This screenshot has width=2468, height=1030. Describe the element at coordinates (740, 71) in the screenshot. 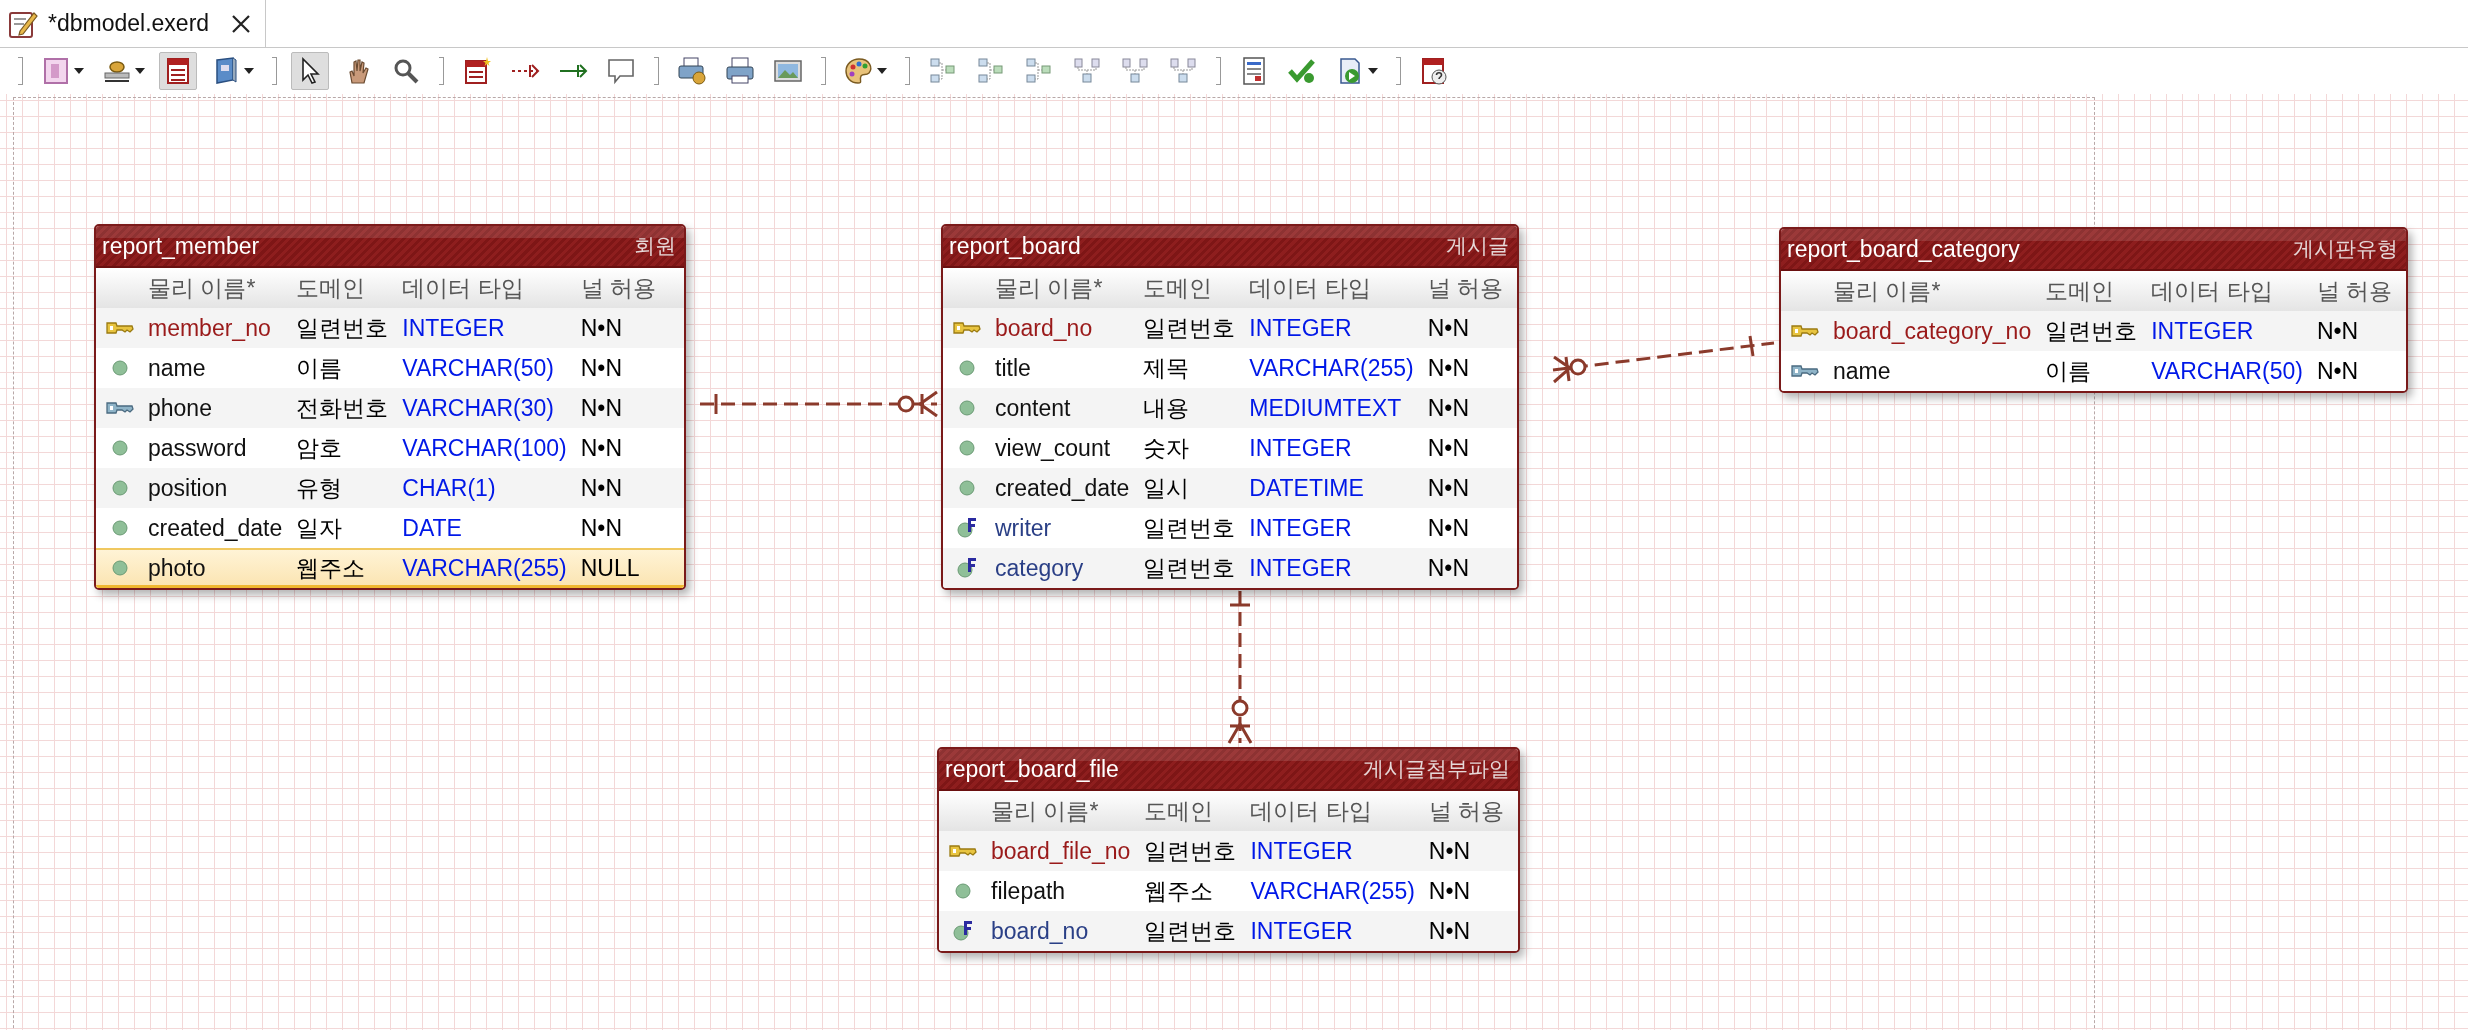

I see `printer-icon` at that location.